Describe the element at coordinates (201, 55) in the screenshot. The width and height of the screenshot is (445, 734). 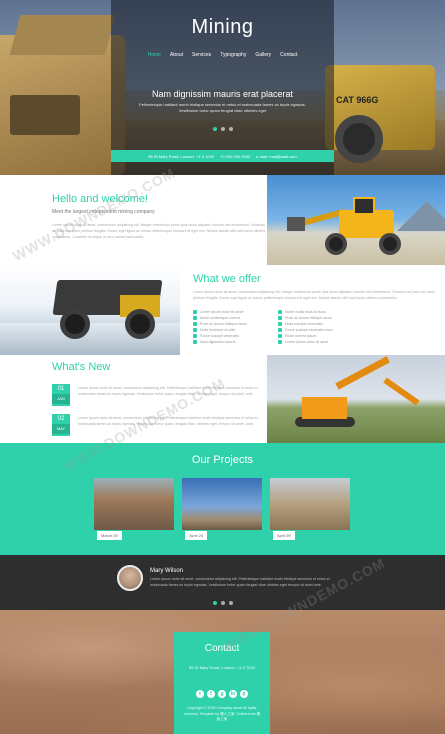
I see `nav-services: Services` at that location.